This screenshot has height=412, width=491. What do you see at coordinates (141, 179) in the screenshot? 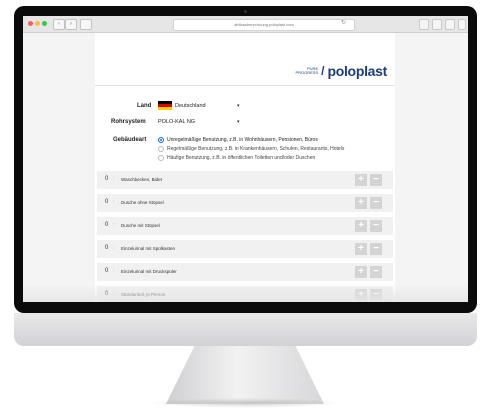
I see `fixture-name: Waschbecken, Bidet` at bounding box center [141, 179].